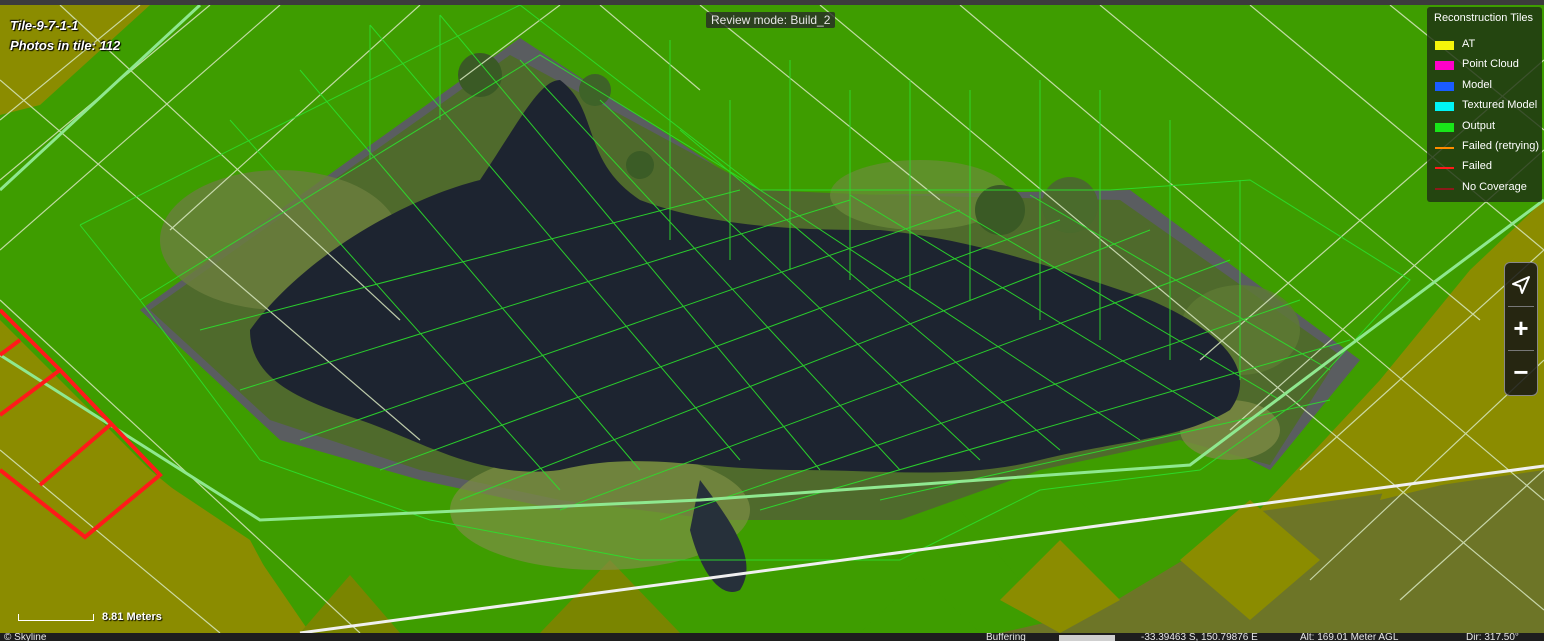 The width and height of the screenshot is (1544, 641). I want to click on zoom-in-button: +, so click(1521, 328).